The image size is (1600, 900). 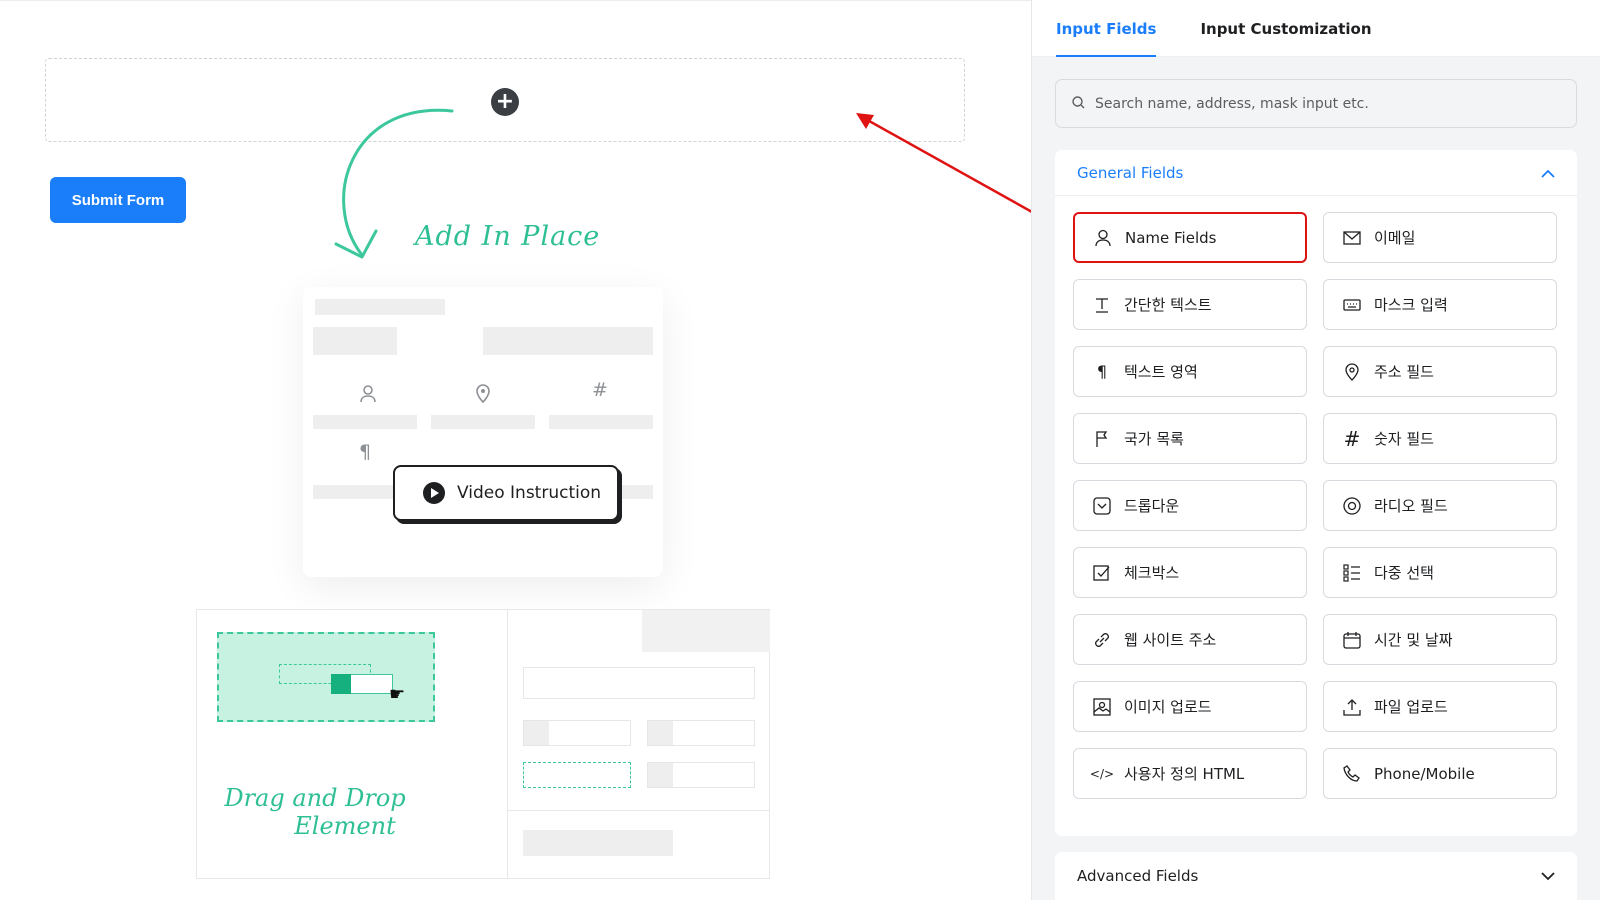 I want to click on phone-icon, so click(x=1352, y=774).